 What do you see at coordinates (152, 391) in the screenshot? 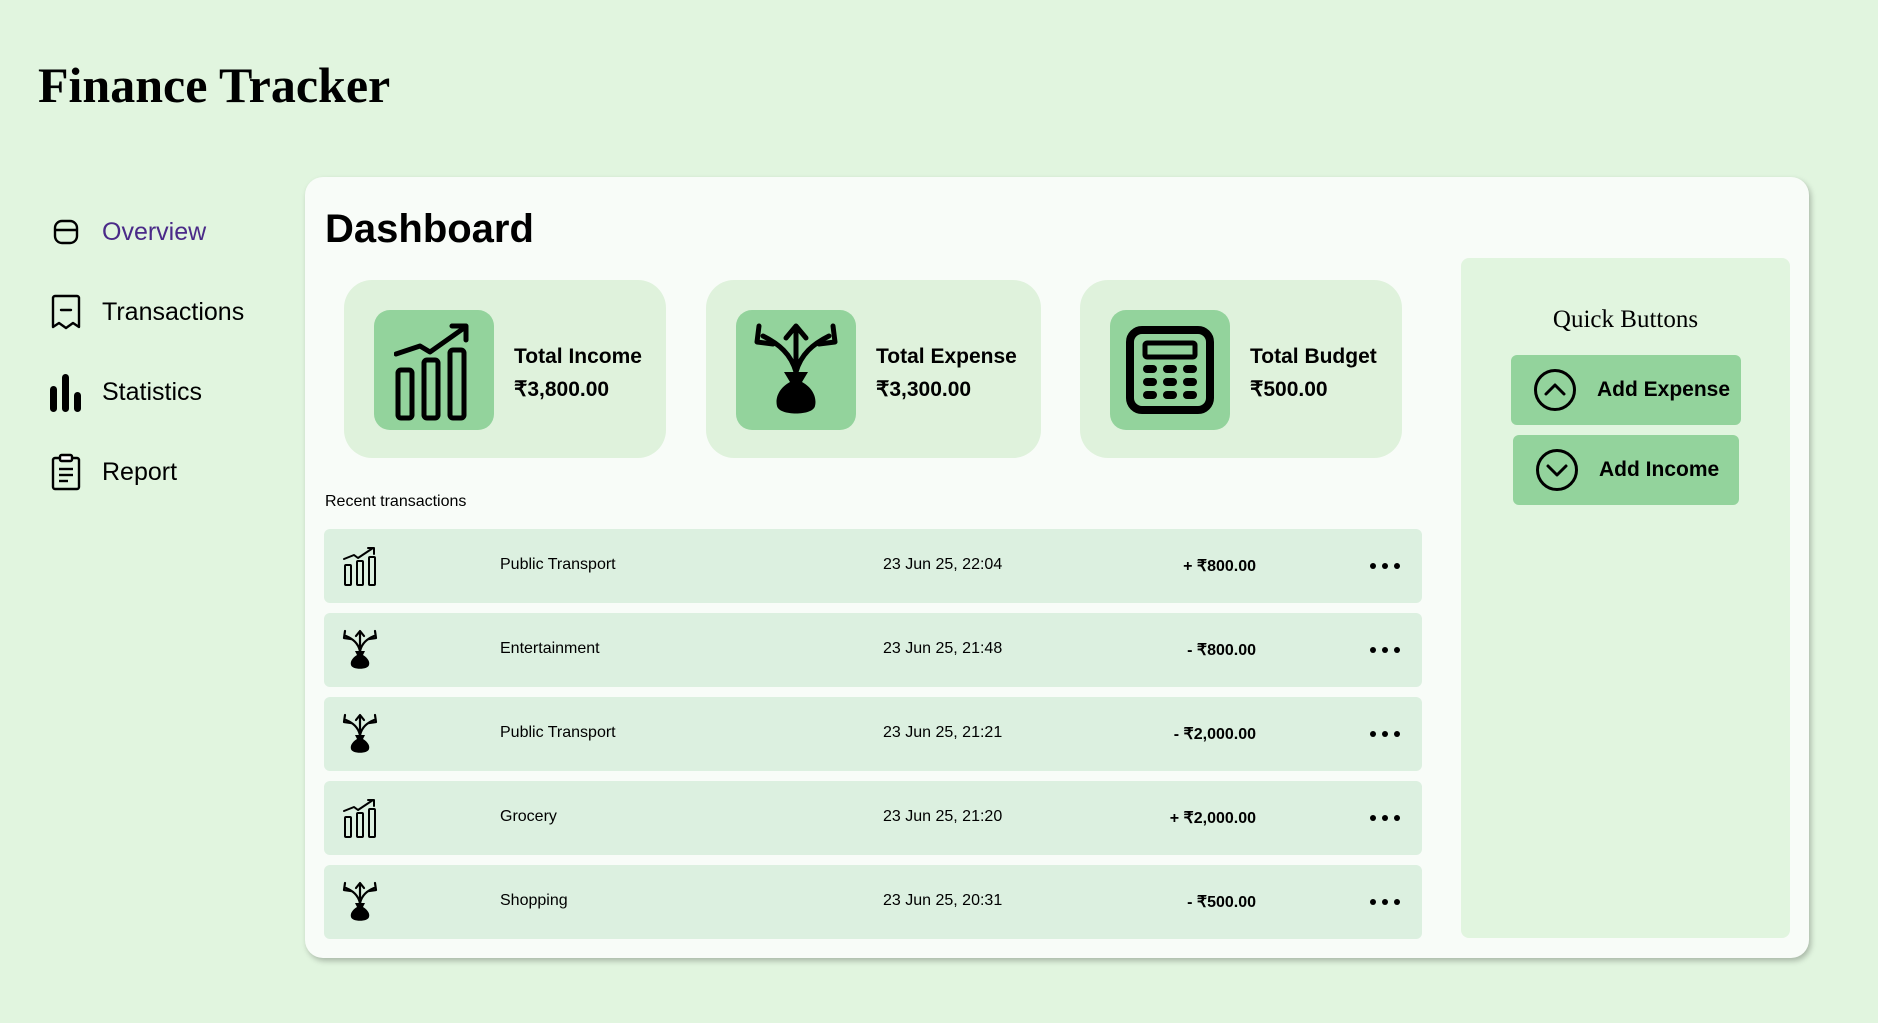
I see `sidebar-item-label: Statistics` at bounding box center [152, 391].